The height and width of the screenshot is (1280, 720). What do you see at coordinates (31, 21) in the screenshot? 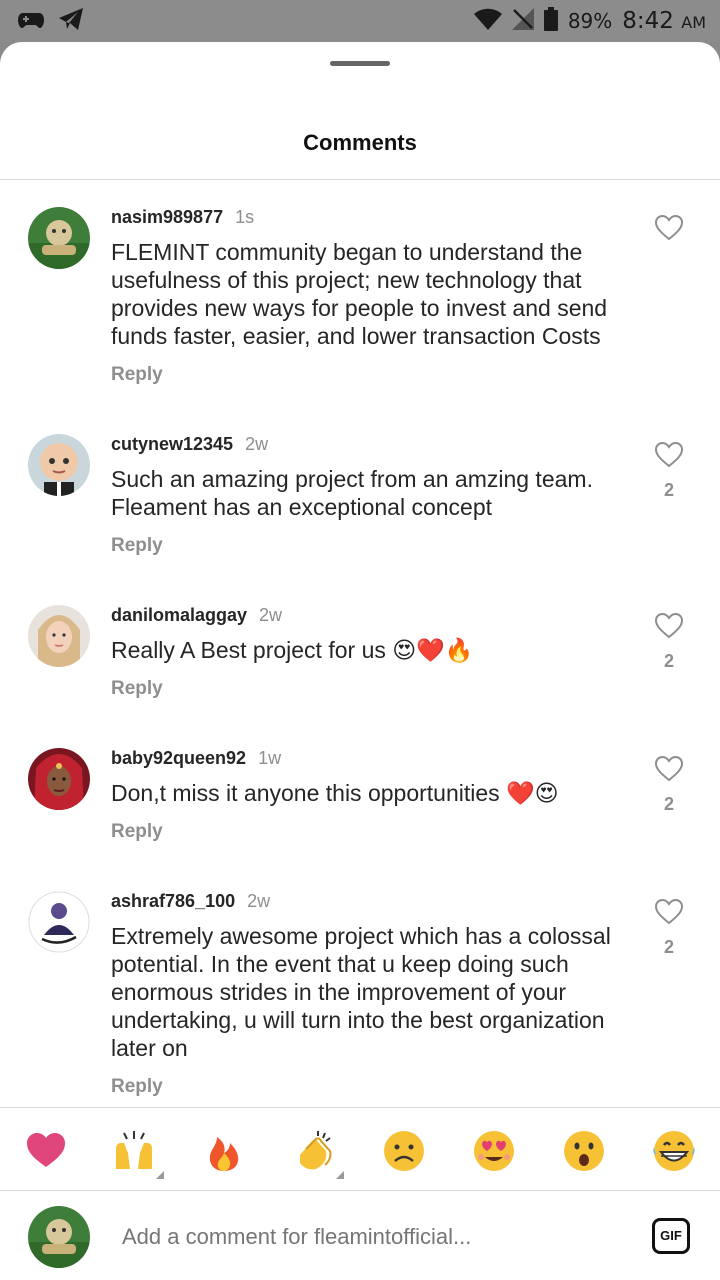
I see `game-controller-icon` at bounding box center [31, 21].